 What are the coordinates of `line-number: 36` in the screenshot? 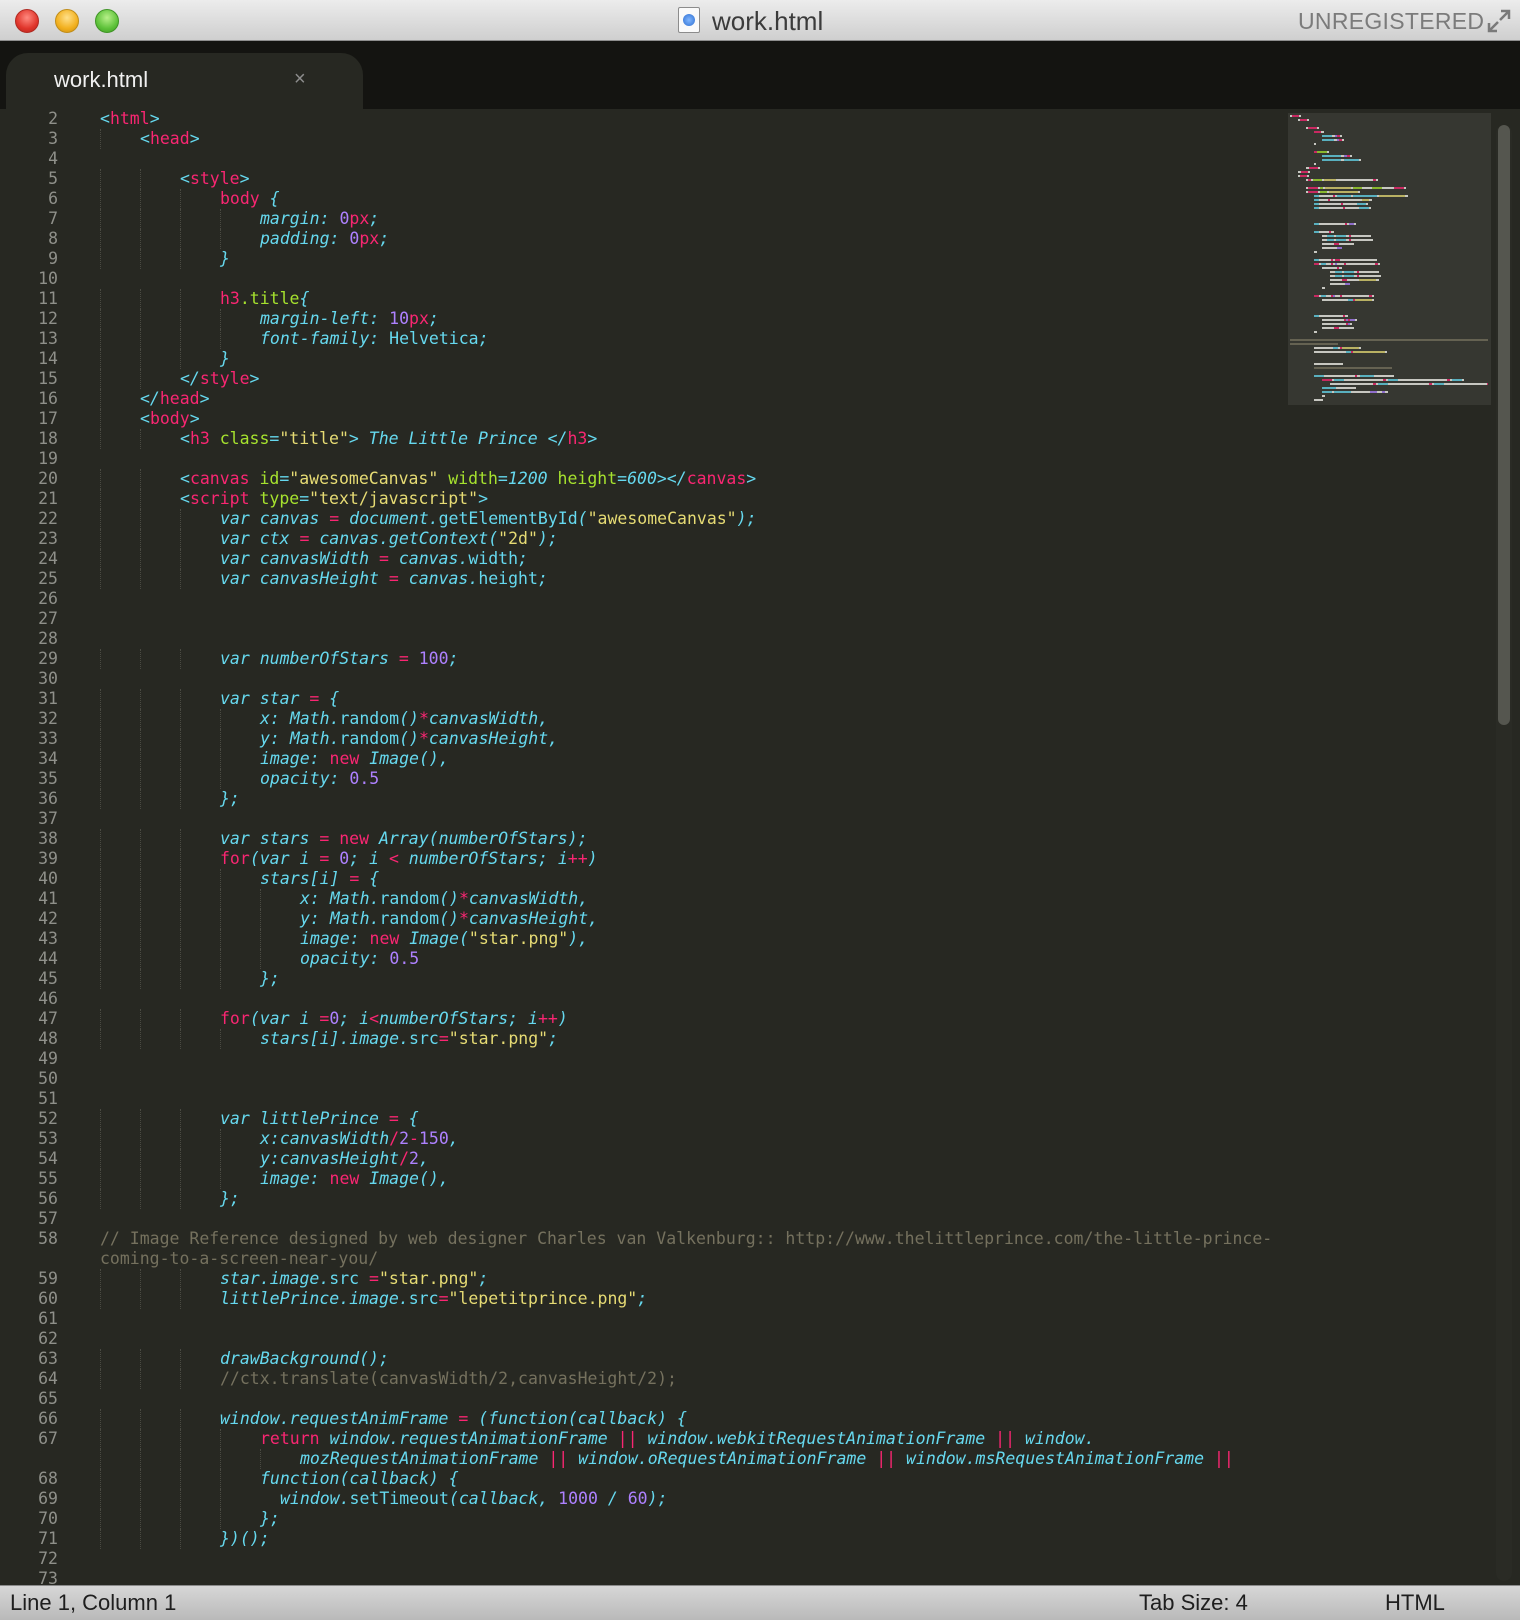 It's located at (48, 798).